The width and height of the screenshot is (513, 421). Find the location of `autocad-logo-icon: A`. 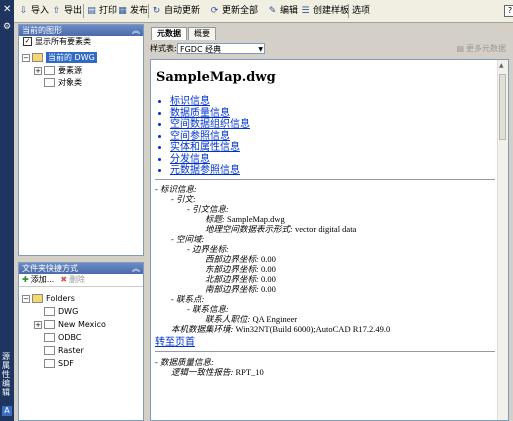

autocad-logo-icon: A is located at coordinates (7, 411).